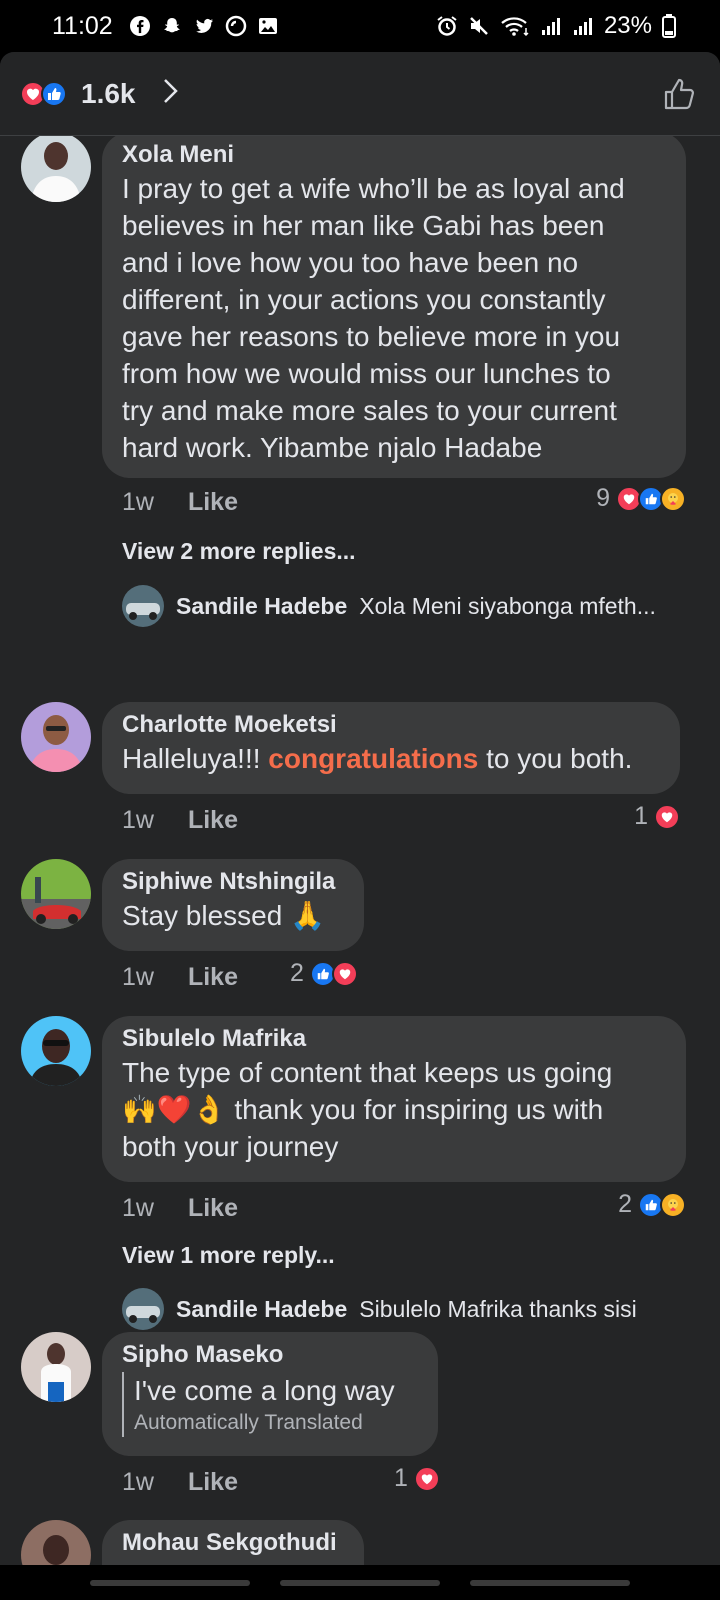 The height and width of the screenshot is (1600, 720). I want to click on comment-author: Sibulelo Mafrika, so click(394, 1039).